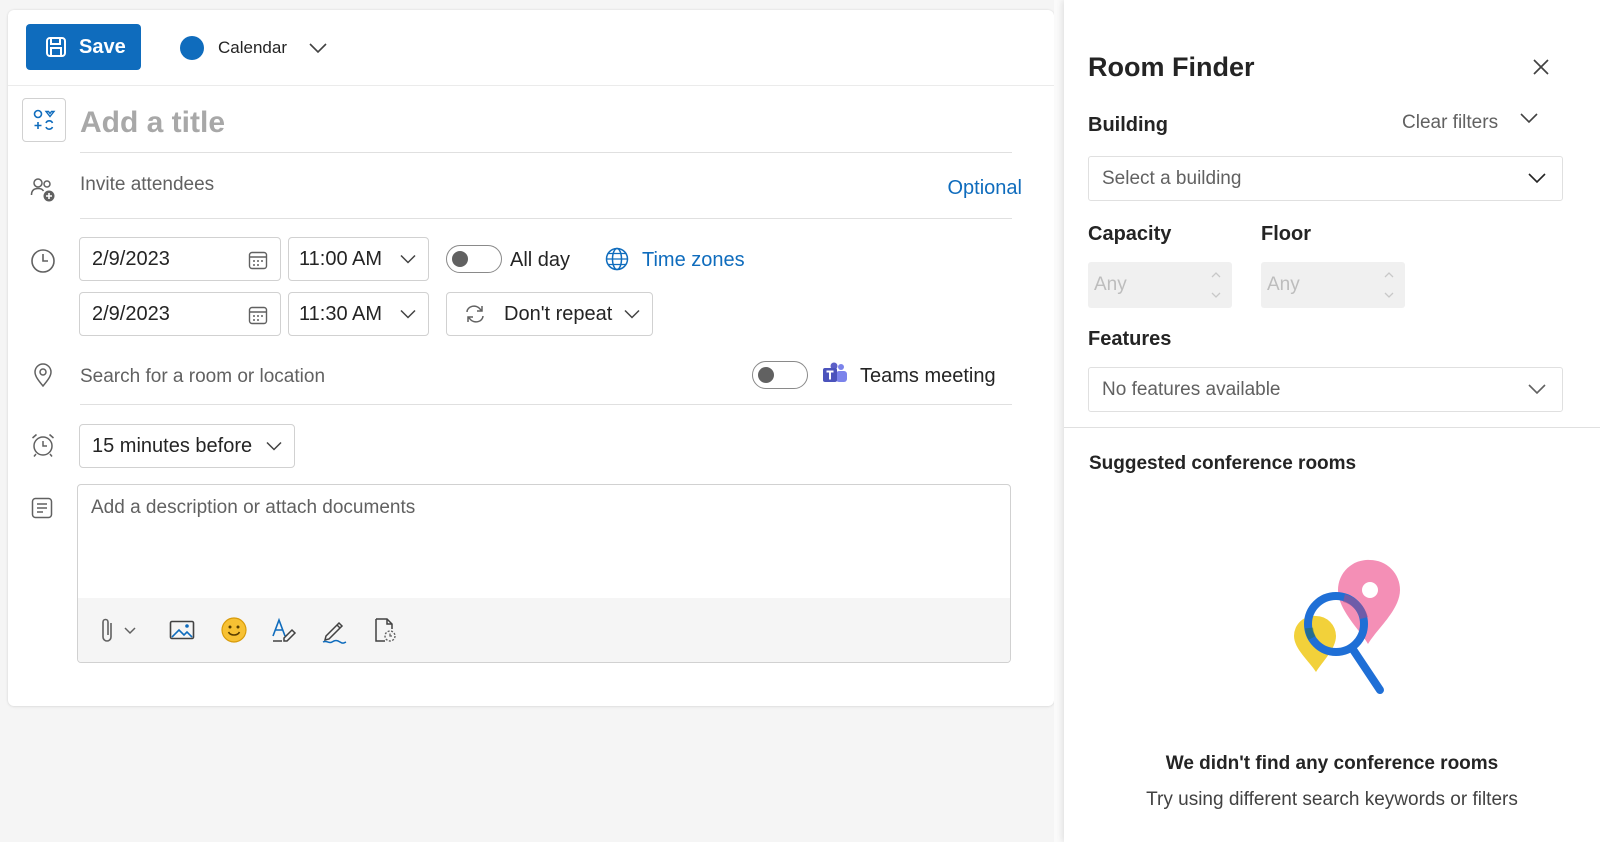 The height and width of the screenshot is (842, 1600). I want to click on location-icon, so click(43, 375).